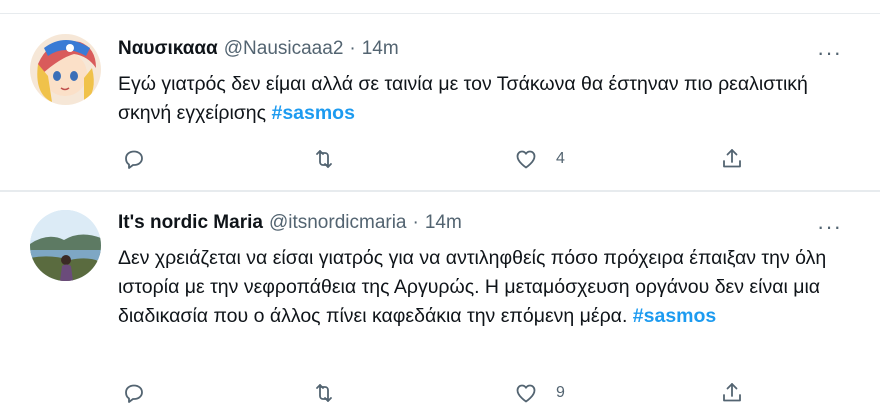 This screenshot has height=407, width=880. I want to click on user-handle: @itsnordicmaria, so click(338, 223).